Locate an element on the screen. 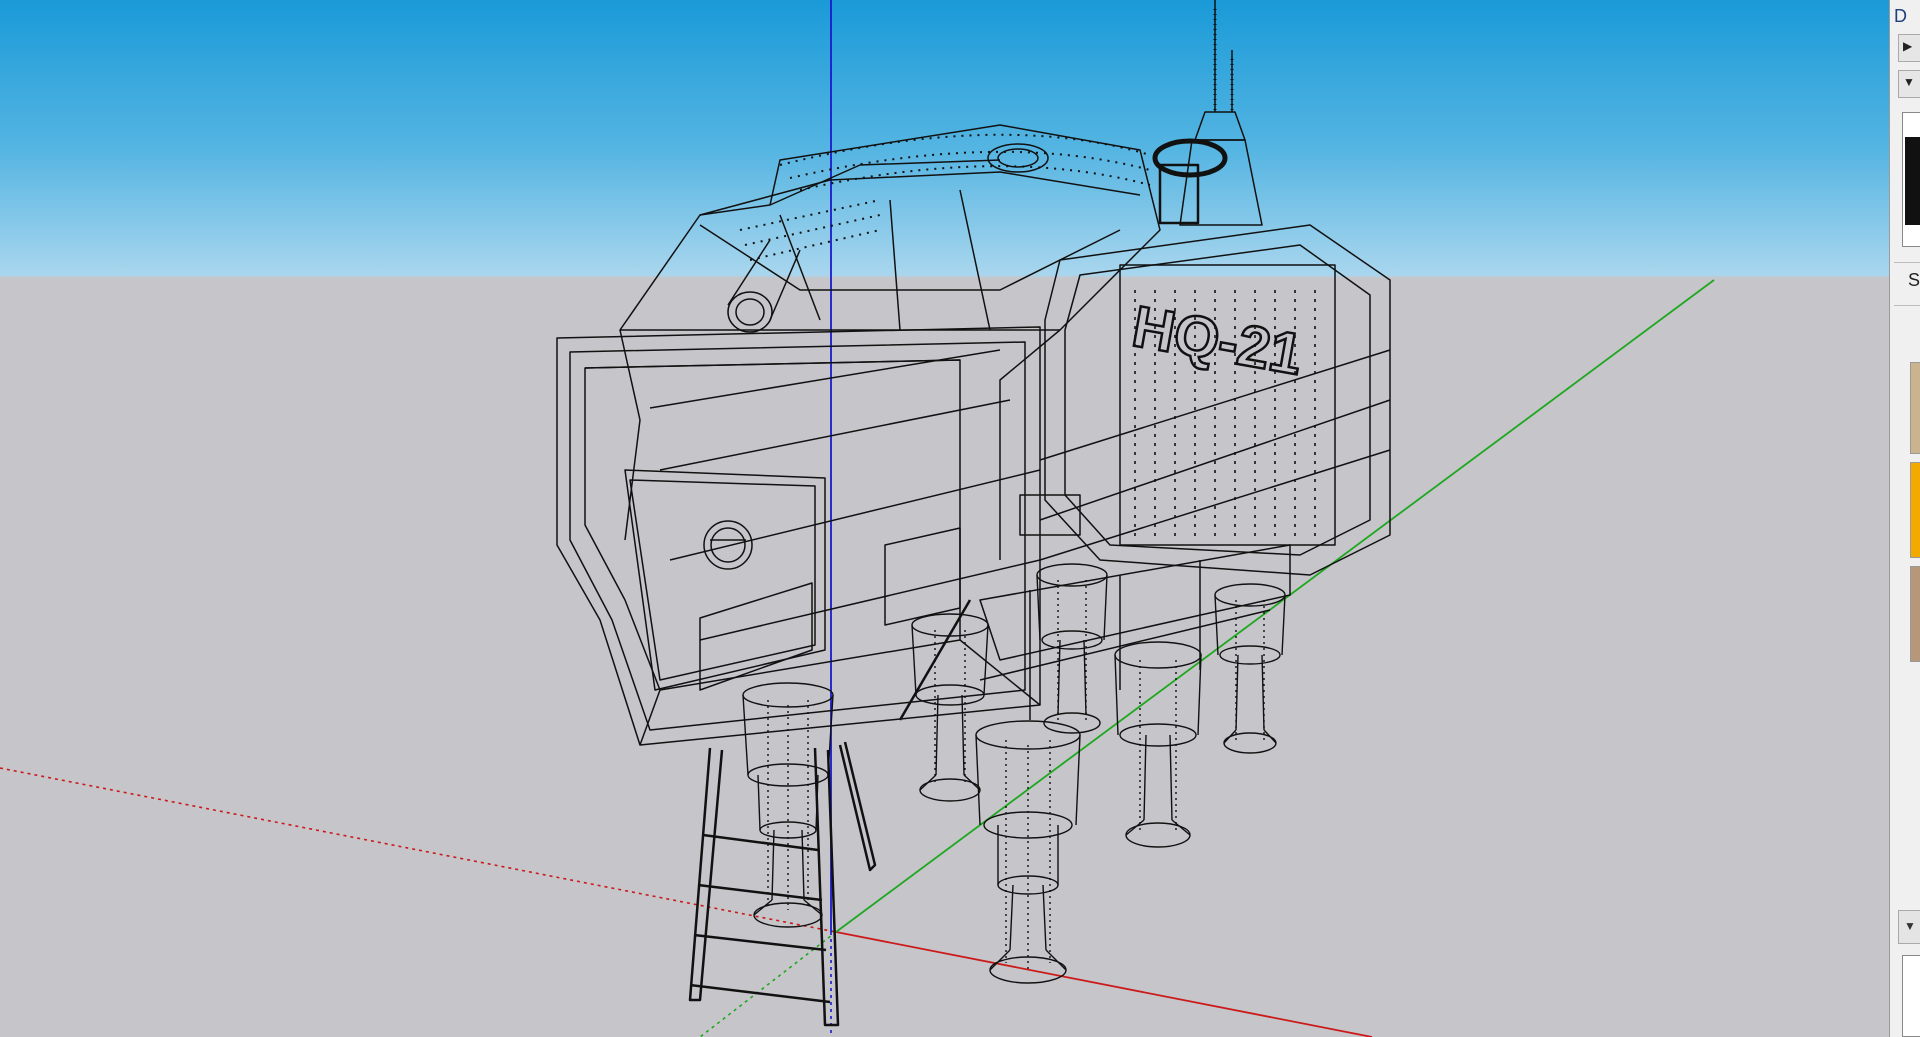  play-triangle-icon: ▶ is located at coordinates (1908, 46).